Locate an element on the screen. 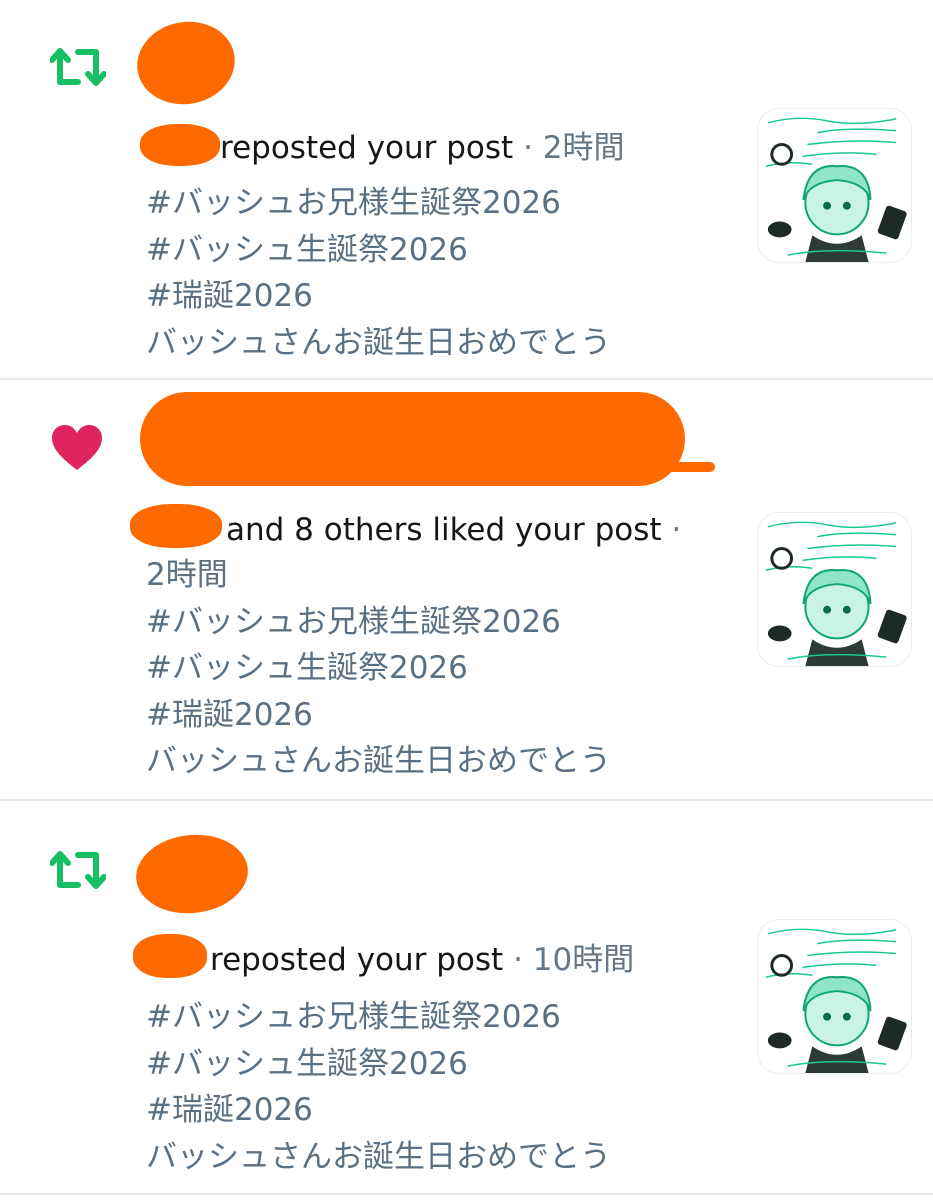  notification-summary: reposted your post · 2時間 is located at coordinates (461, 148).